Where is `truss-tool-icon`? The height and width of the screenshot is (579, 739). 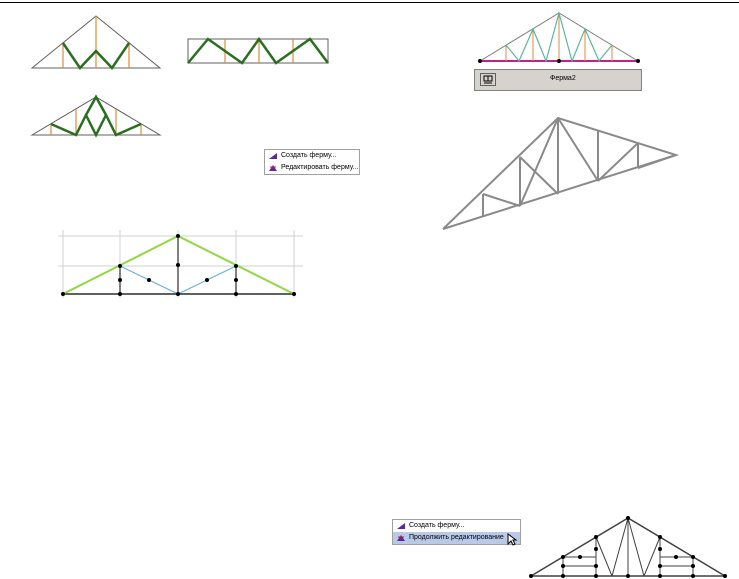
truss-tool-icon is located at coordinates (488, 79).